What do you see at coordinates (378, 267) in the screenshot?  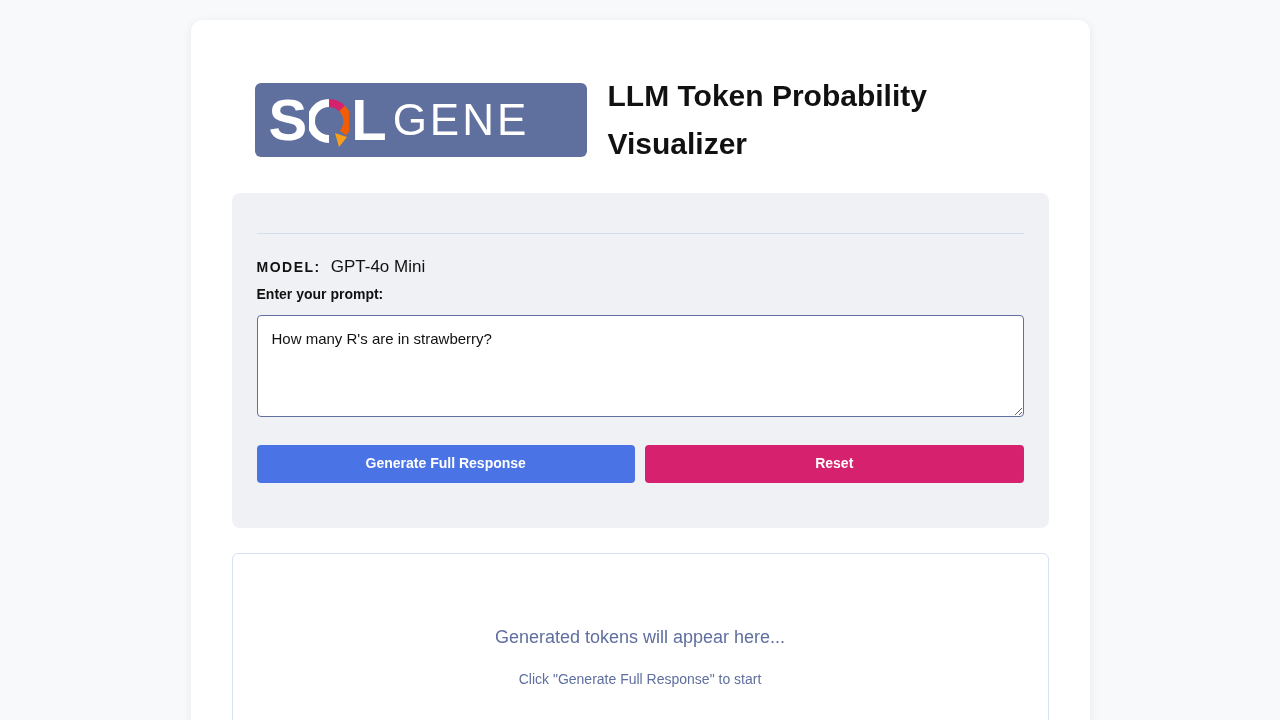 I see `model-name: GPT-4o Mini` at bounding box center [378, 267].